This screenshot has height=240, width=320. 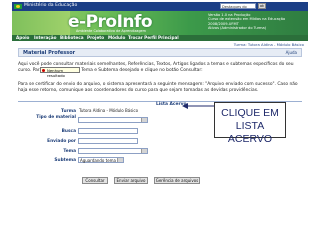 I want to click on callout-line-2: LISTA ACERVO, so click(x=250, y=132).